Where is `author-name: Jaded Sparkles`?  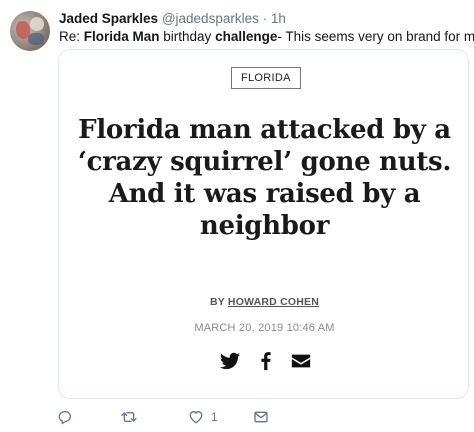
author-name: Jaded Sparkles is located at coordinates (108, 18).